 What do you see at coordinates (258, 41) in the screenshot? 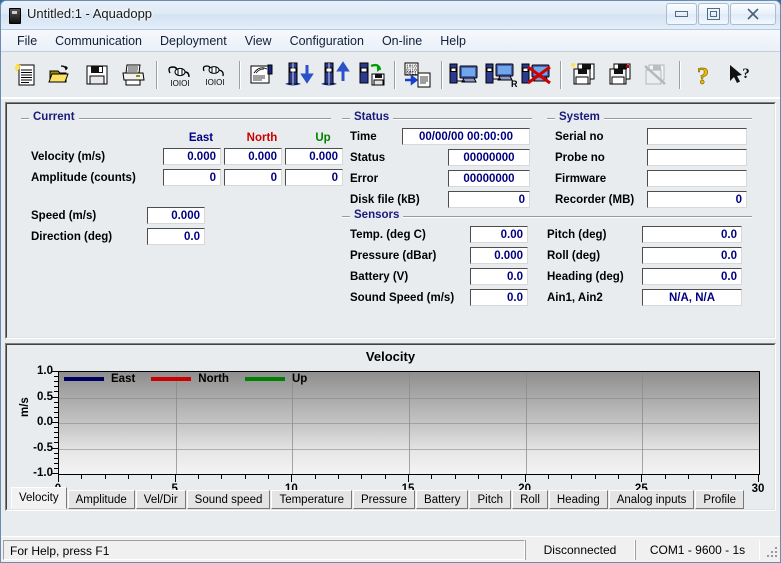
I see `menu-view: View` at bounding box center [258, 41].